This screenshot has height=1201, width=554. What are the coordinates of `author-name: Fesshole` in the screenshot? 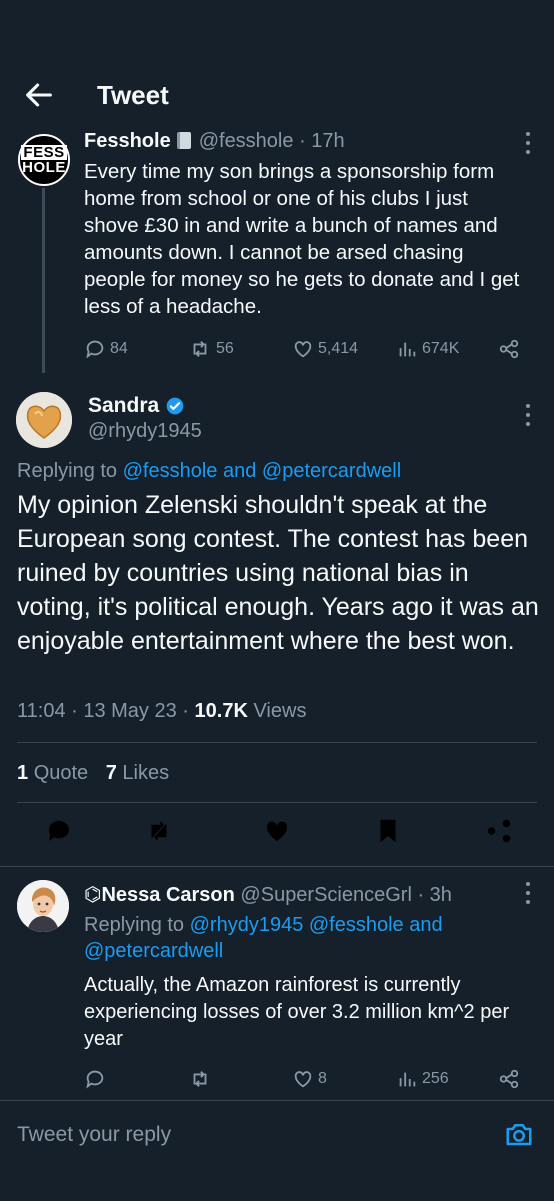 It's located at (127, 141).